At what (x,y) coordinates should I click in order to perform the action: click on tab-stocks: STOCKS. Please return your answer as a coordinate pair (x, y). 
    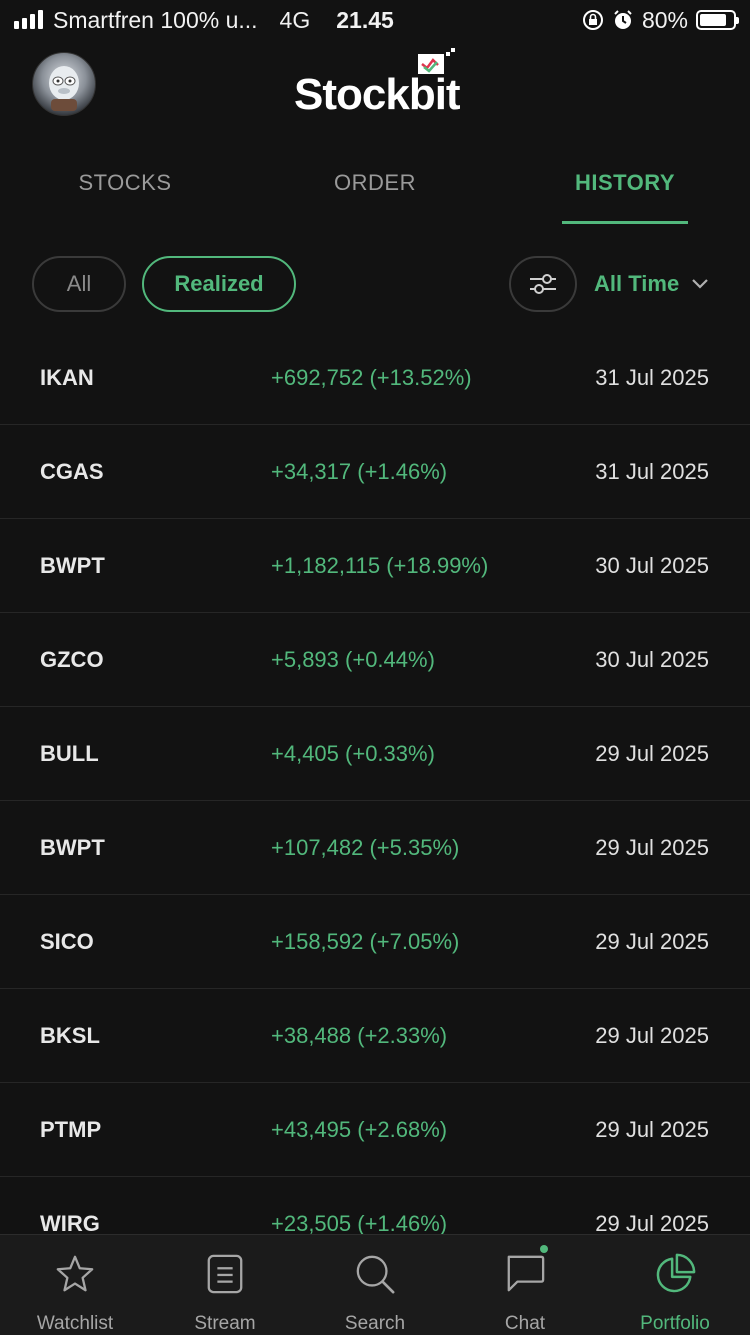
    Looking at the image, I should click on (125, 182).